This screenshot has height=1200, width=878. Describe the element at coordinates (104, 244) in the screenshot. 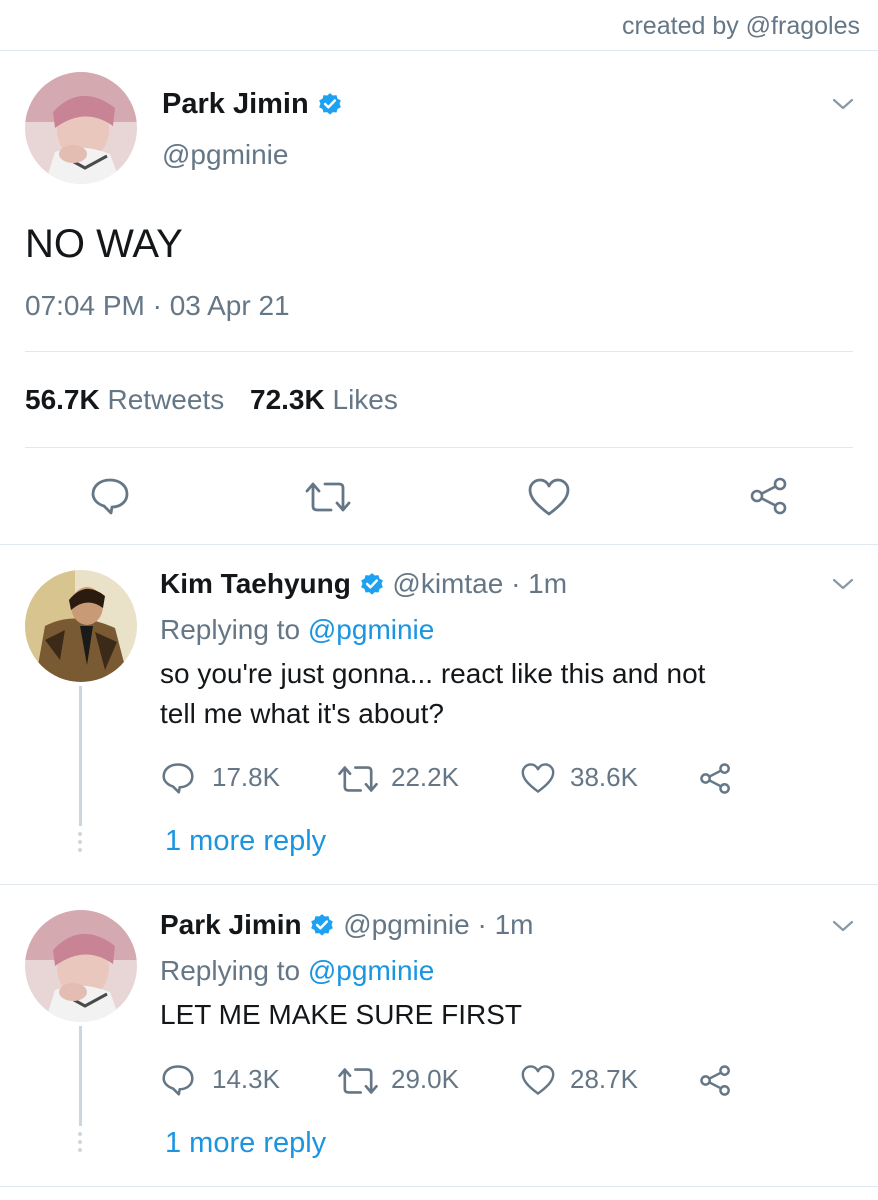

I see `tweet-text: NO WAY` at that location.